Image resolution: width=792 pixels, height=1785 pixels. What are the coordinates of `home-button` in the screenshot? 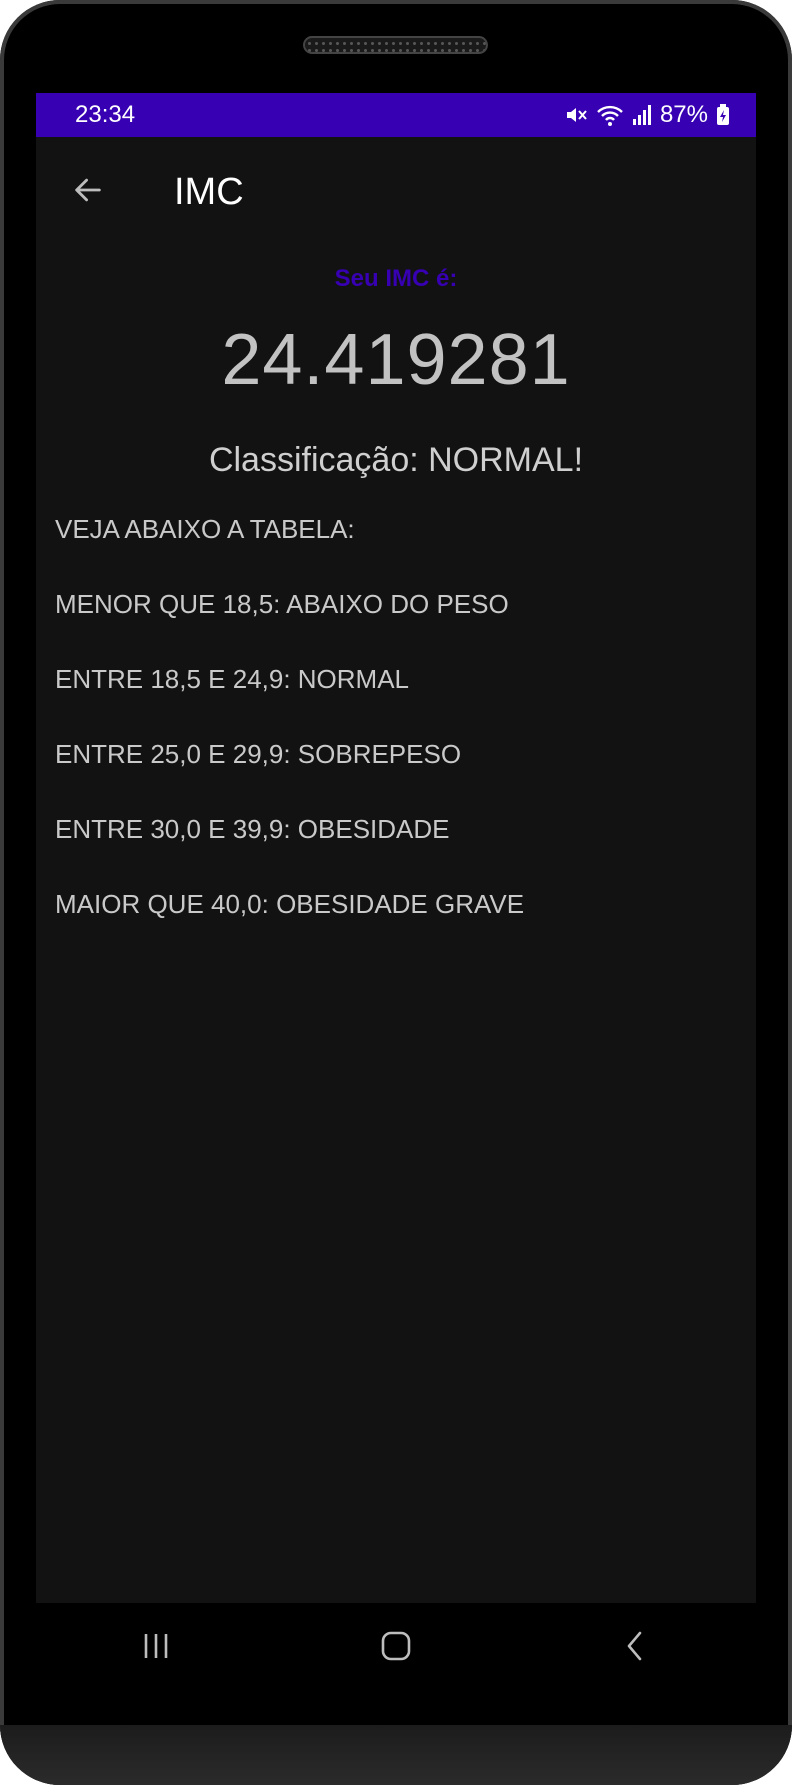 It's located at (396, 1648).